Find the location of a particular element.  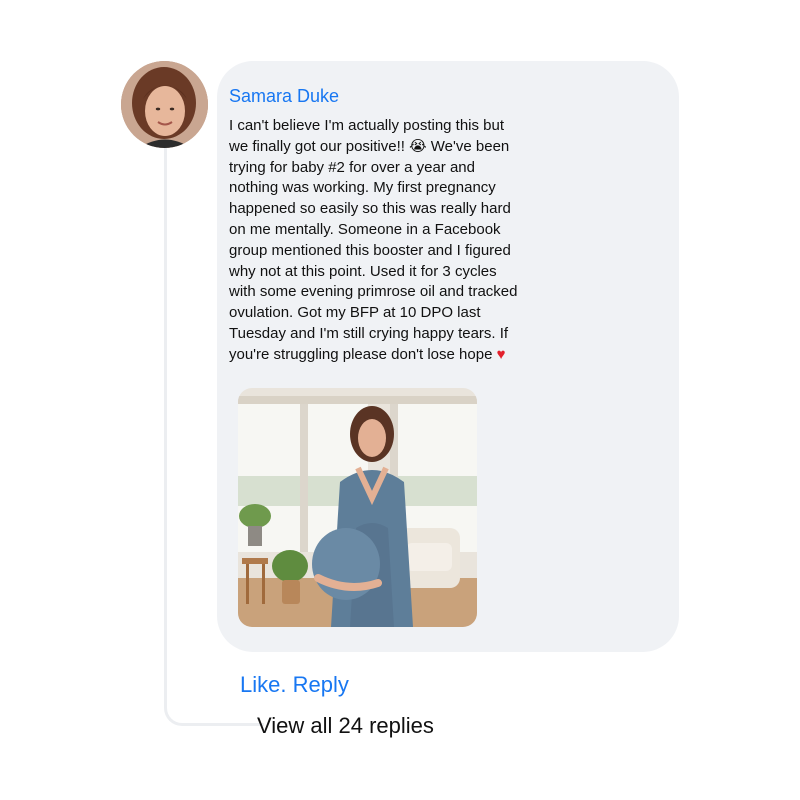

comment-actions: Like. Reply is located at coordinates (294, 685).